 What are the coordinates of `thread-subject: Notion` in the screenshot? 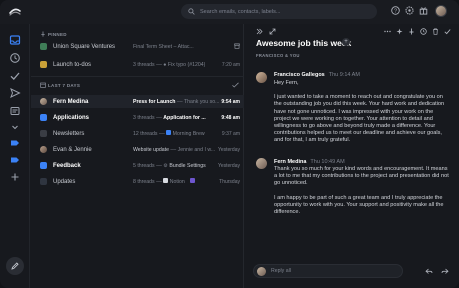 It's located at (177, 182).